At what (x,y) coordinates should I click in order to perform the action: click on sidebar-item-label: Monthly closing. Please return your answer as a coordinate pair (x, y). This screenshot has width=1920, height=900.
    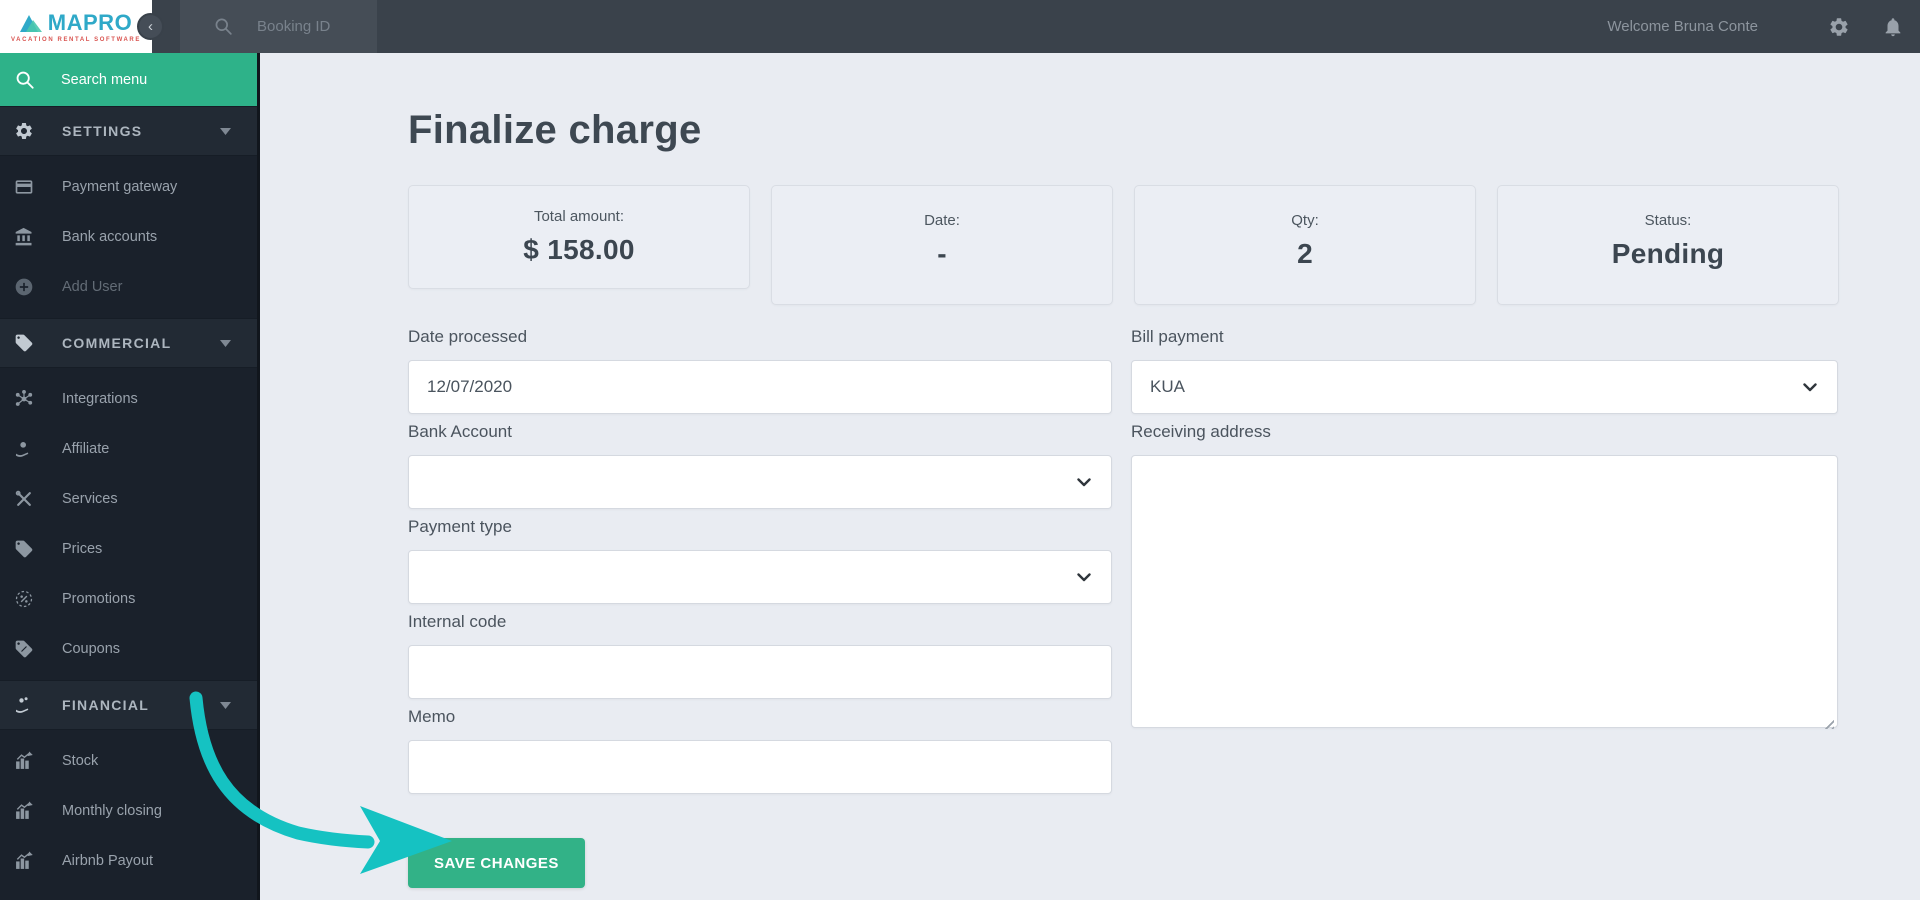
    Looking at the image, I should click on (112, 811).